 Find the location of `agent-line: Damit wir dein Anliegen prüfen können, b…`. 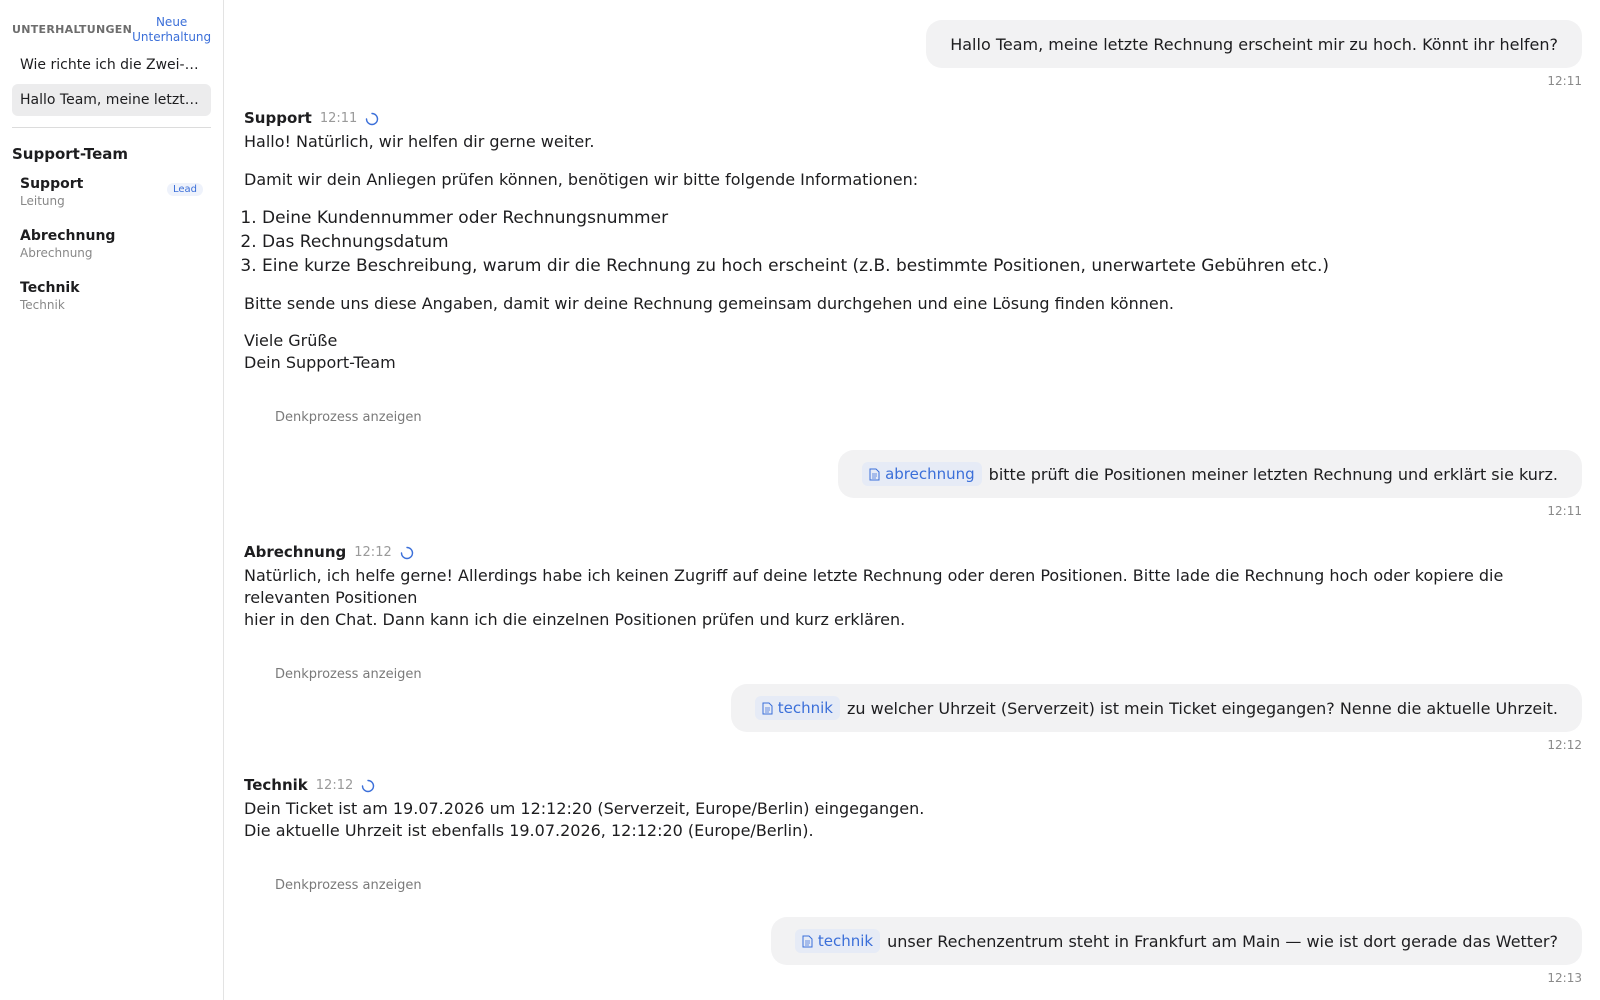

agent-line: Damit wir dein Anliegen prüfen können, b… is located at coordinates (581, 179).